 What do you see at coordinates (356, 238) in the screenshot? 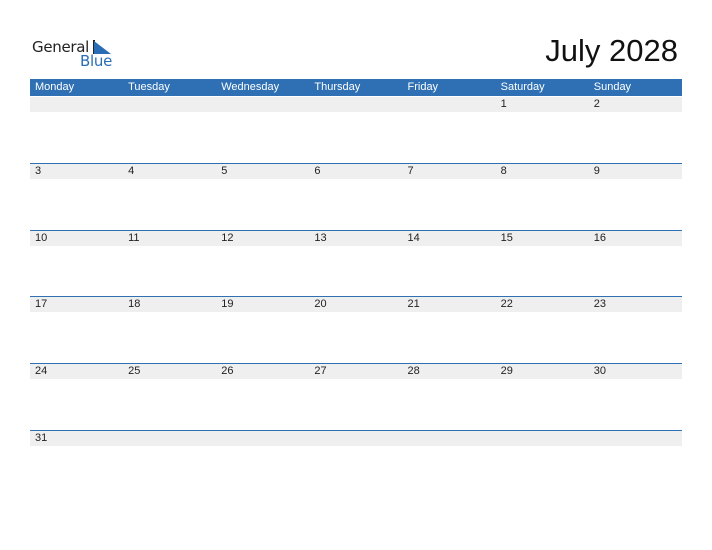
I see `week-band: 10 11 12 13 14 15 16` at bounding box center [356, 238].